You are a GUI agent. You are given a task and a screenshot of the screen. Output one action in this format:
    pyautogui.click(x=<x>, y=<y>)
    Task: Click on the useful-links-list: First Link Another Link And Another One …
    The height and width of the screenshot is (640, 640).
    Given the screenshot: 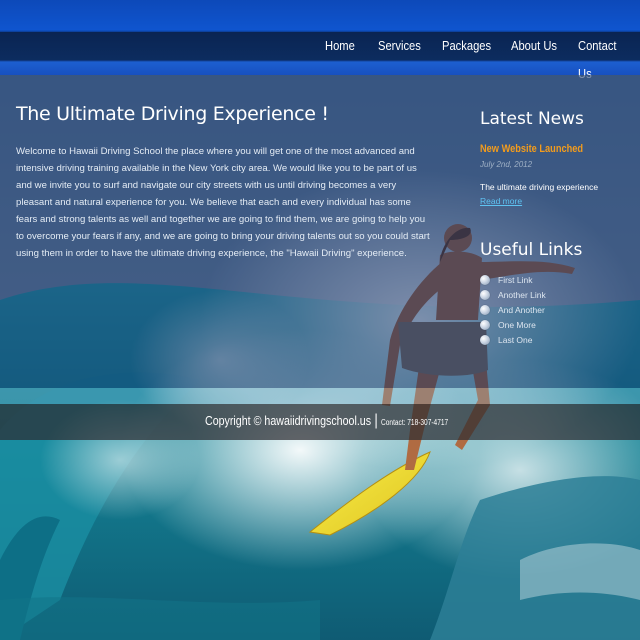 What is the action you would take?
    pyautogui.click(x=513, y=309)
    